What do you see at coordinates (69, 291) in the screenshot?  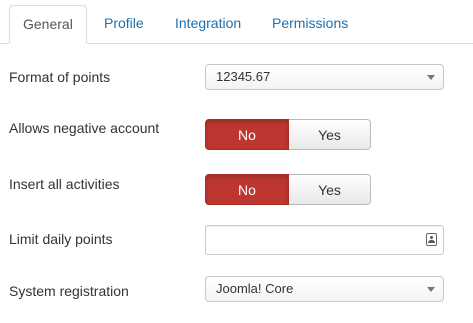 I see `system-registration-label: System registration` at bounding box center [69, 291].